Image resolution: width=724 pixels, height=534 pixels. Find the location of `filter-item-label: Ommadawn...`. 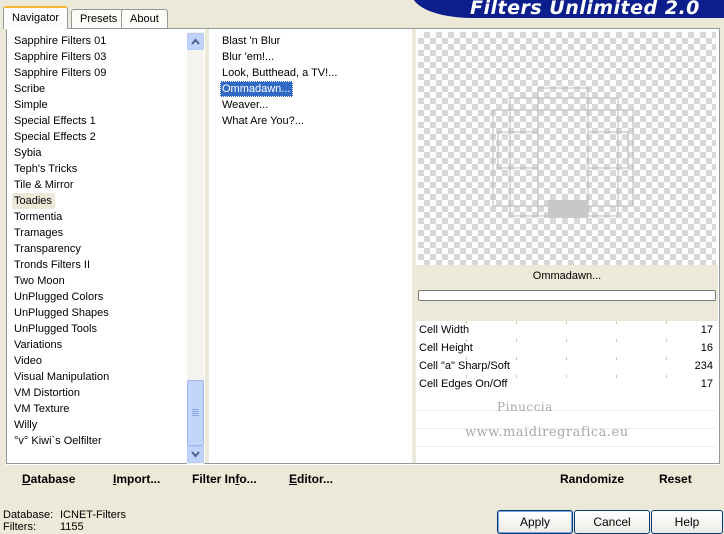

filter-item-label: Ommadawn... is located at coordinates (257, 89).